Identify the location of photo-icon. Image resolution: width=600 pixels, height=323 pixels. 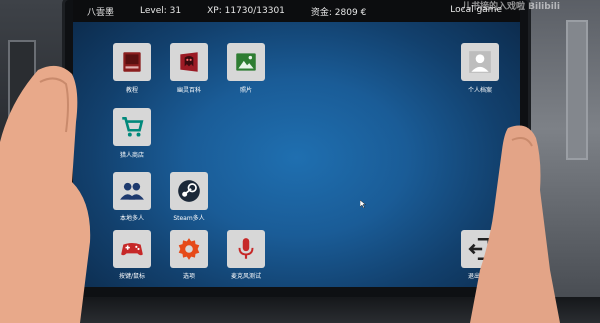
(246, 62).